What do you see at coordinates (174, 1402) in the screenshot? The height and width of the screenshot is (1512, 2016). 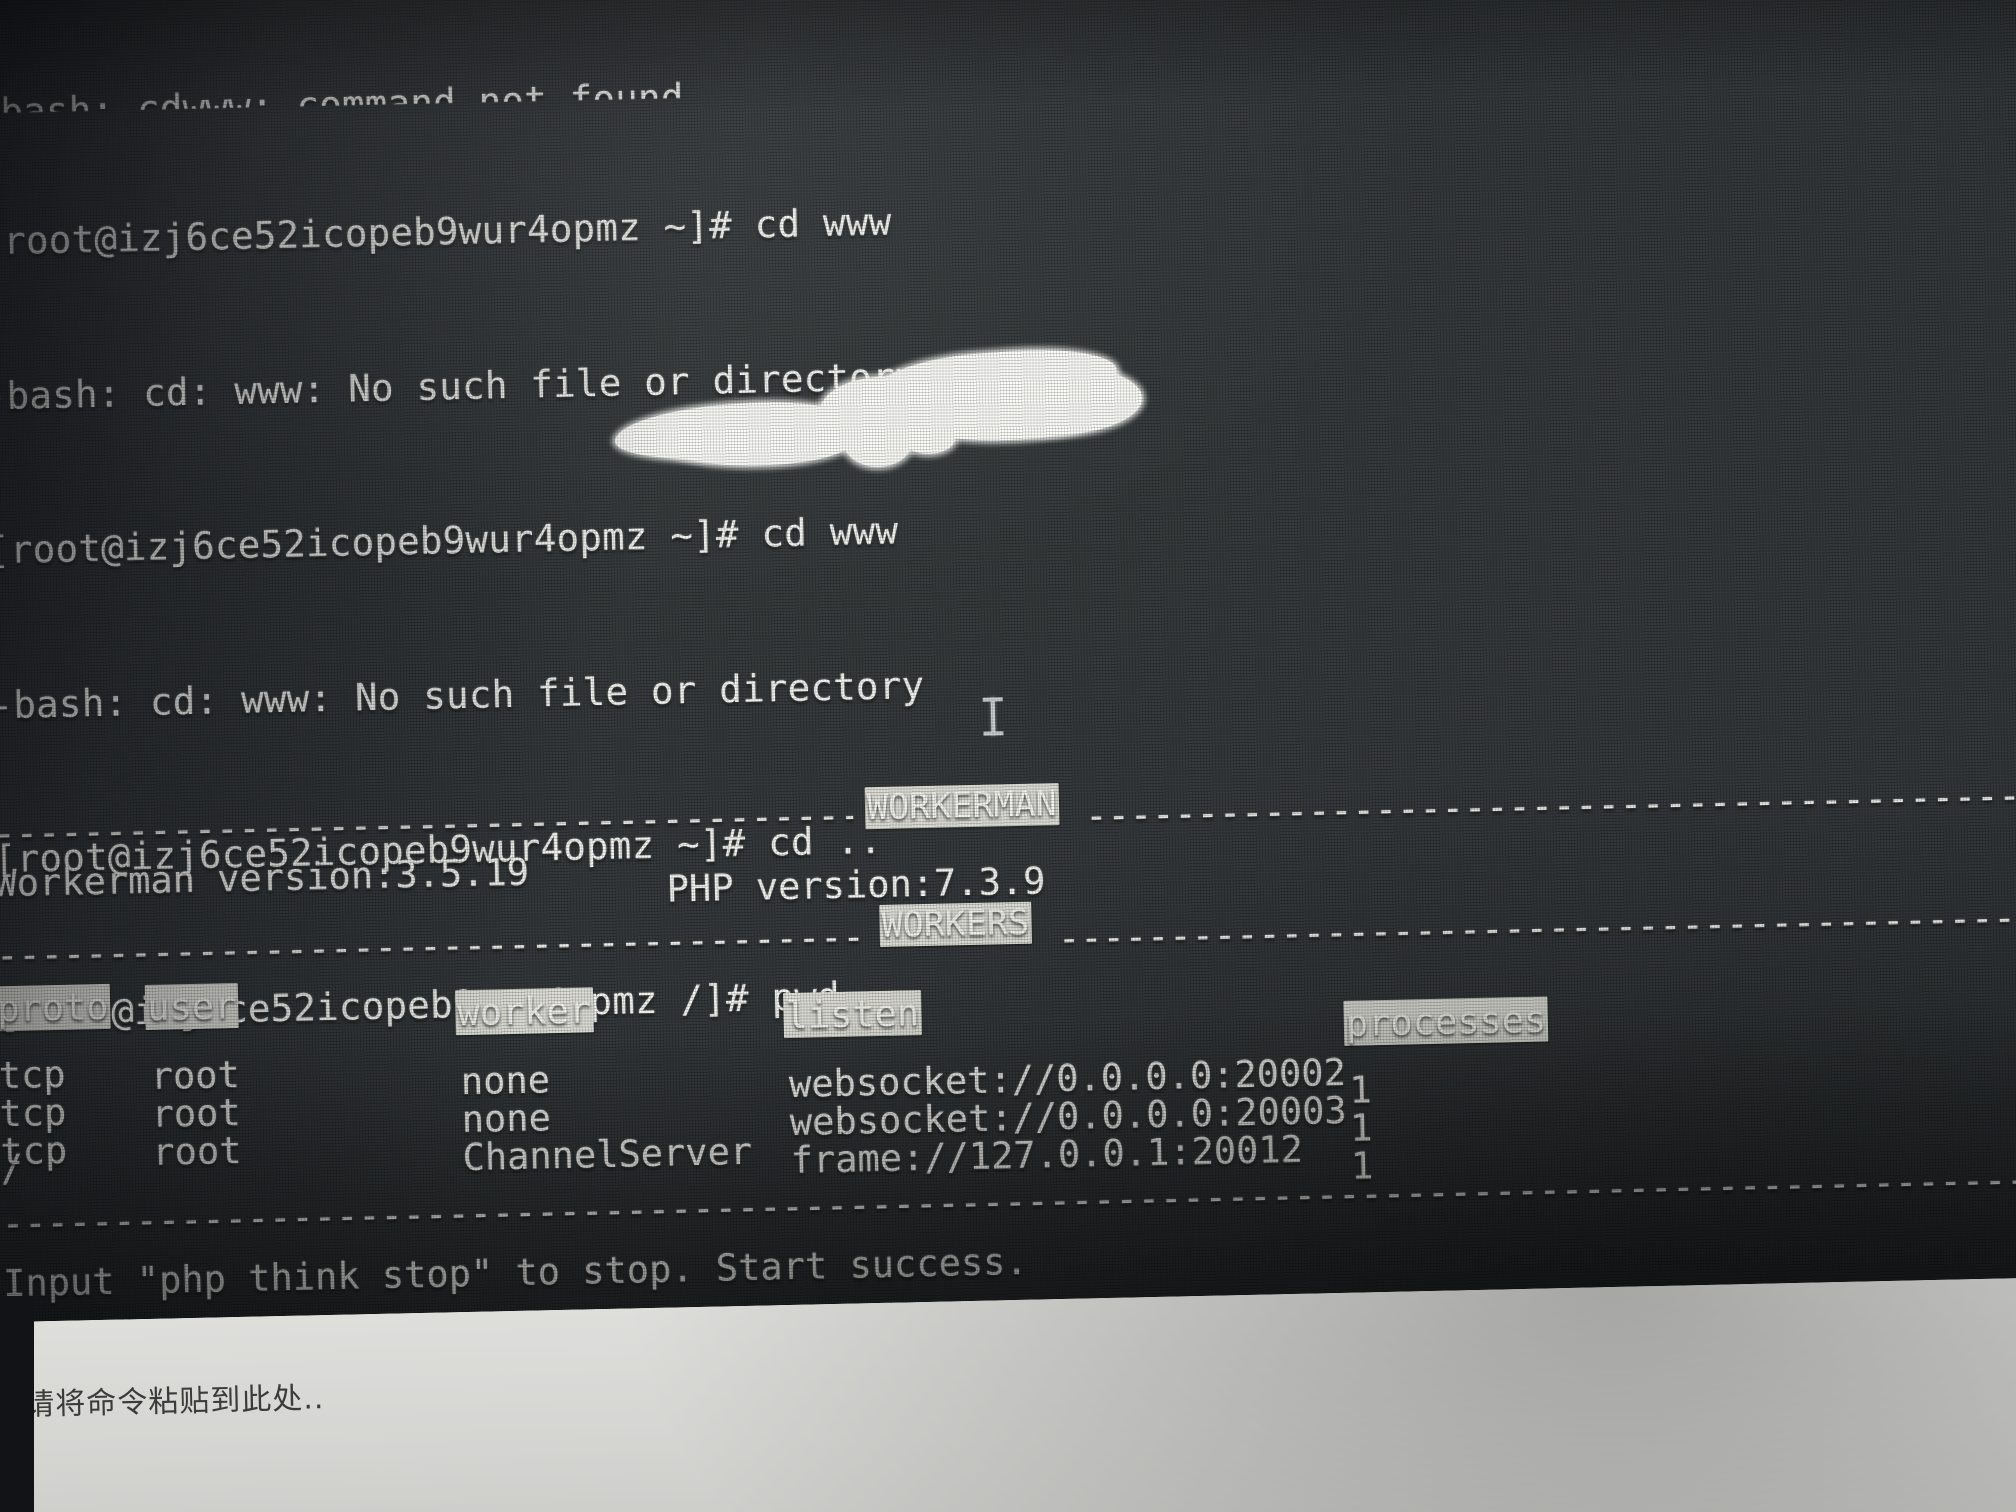 I see `paste-command-placeholder: 请将命令粘贴到此处..` at bounding box center [174, 1402].